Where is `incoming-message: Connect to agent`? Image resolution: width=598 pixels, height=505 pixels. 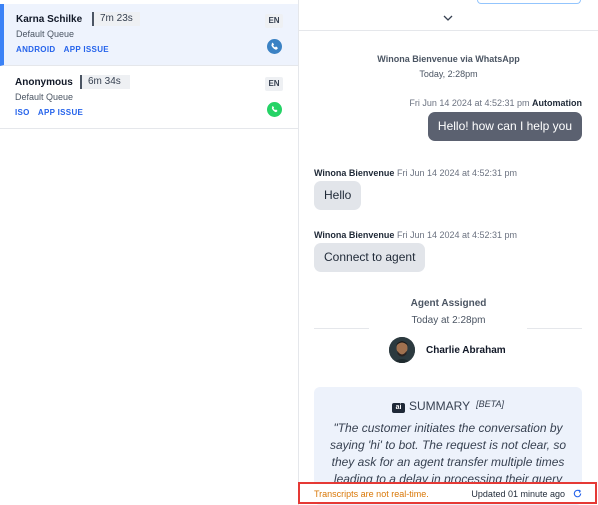
incoming-message: Connect to agent is located at coordinates (370, 257).